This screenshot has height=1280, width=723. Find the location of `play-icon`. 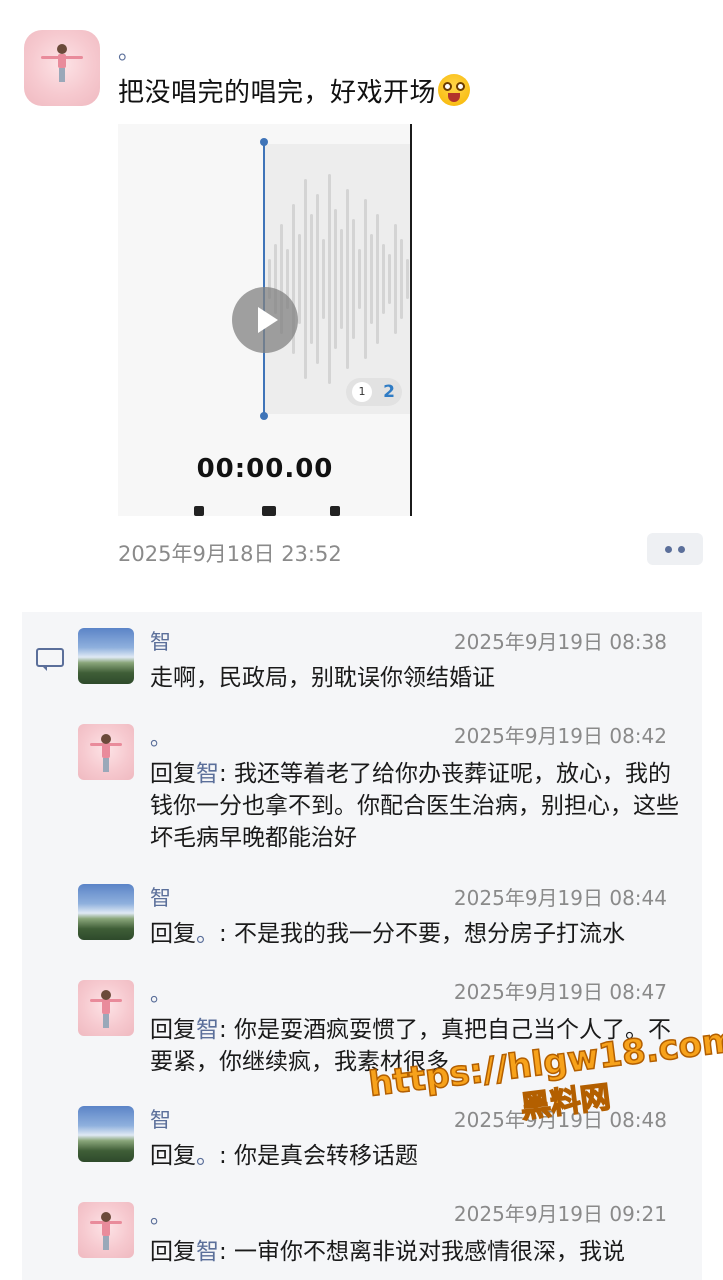

play-icon is located at coordinates (265, 320).